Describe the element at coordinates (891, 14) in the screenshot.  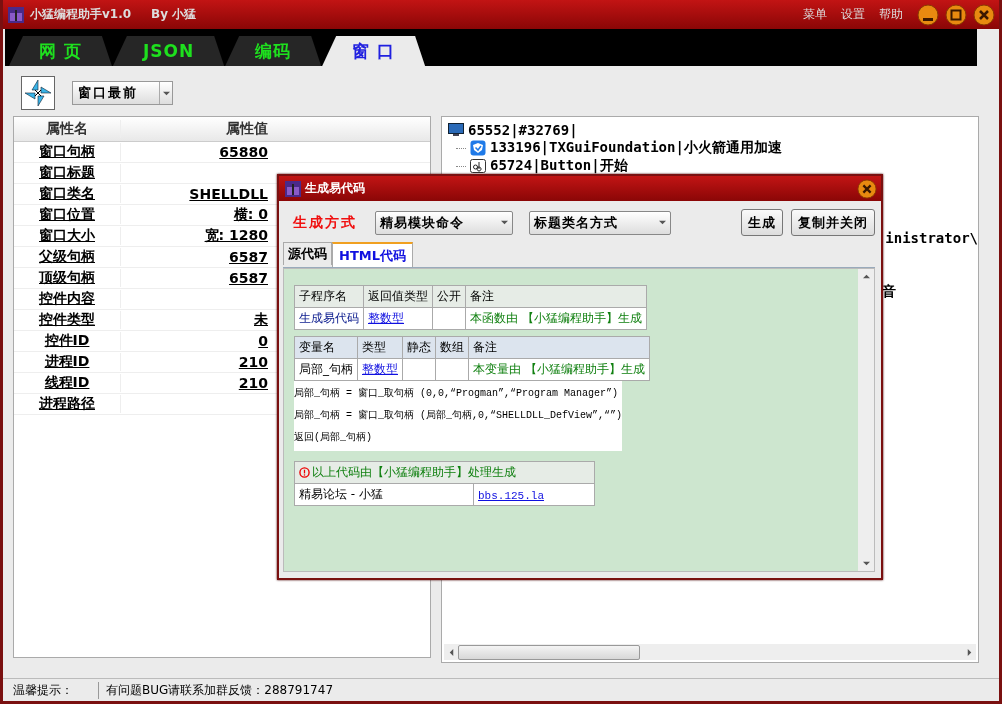
I see `menu-item: 帮助` at that location.